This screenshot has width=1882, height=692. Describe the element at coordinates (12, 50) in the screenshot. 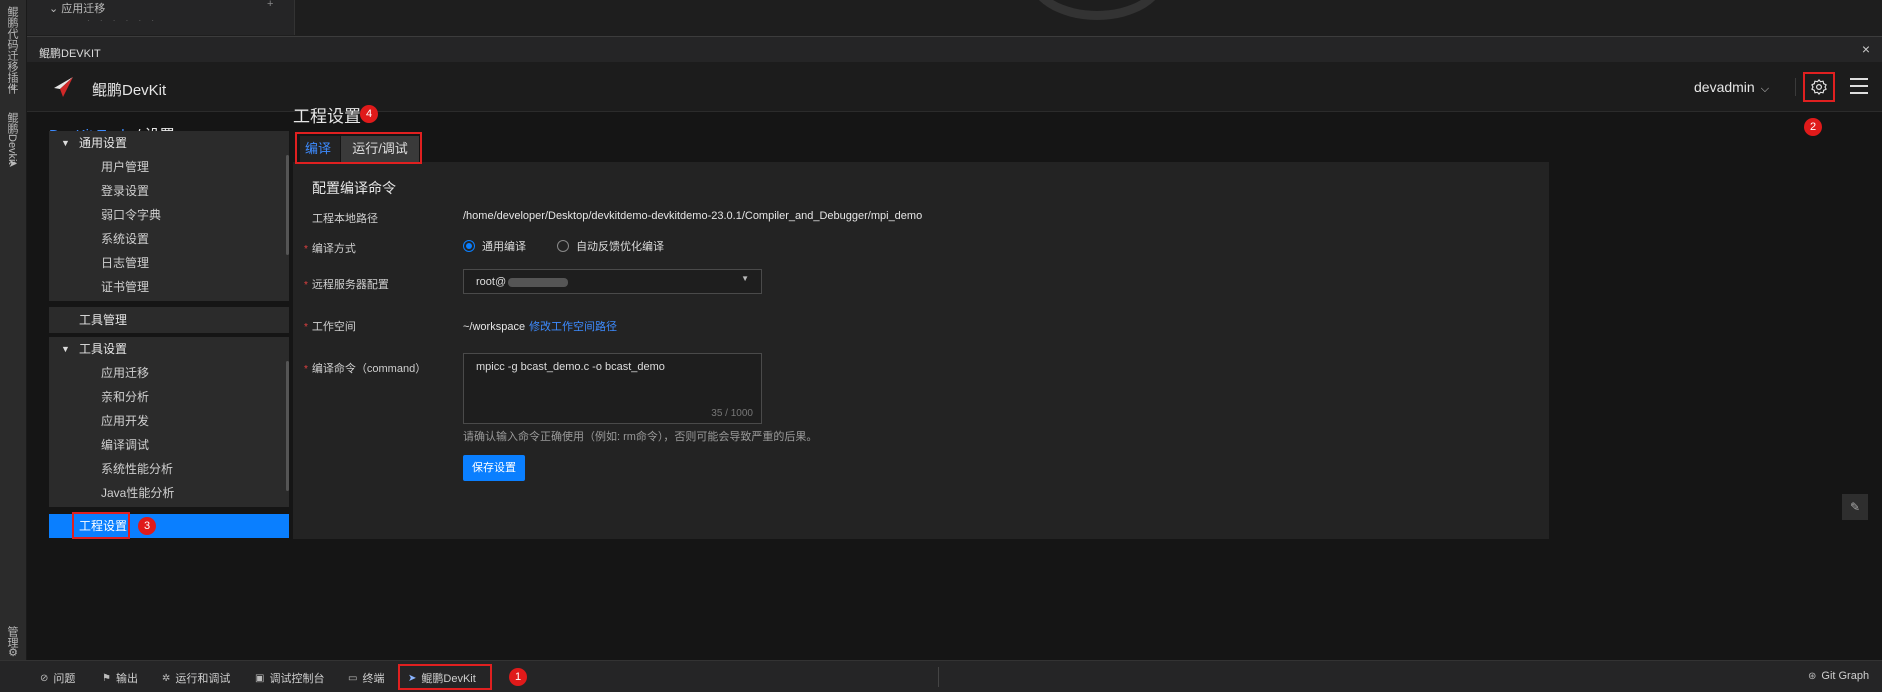

I see `activity-plugin-label: 鲲鹏代码迁移插件` at that location.